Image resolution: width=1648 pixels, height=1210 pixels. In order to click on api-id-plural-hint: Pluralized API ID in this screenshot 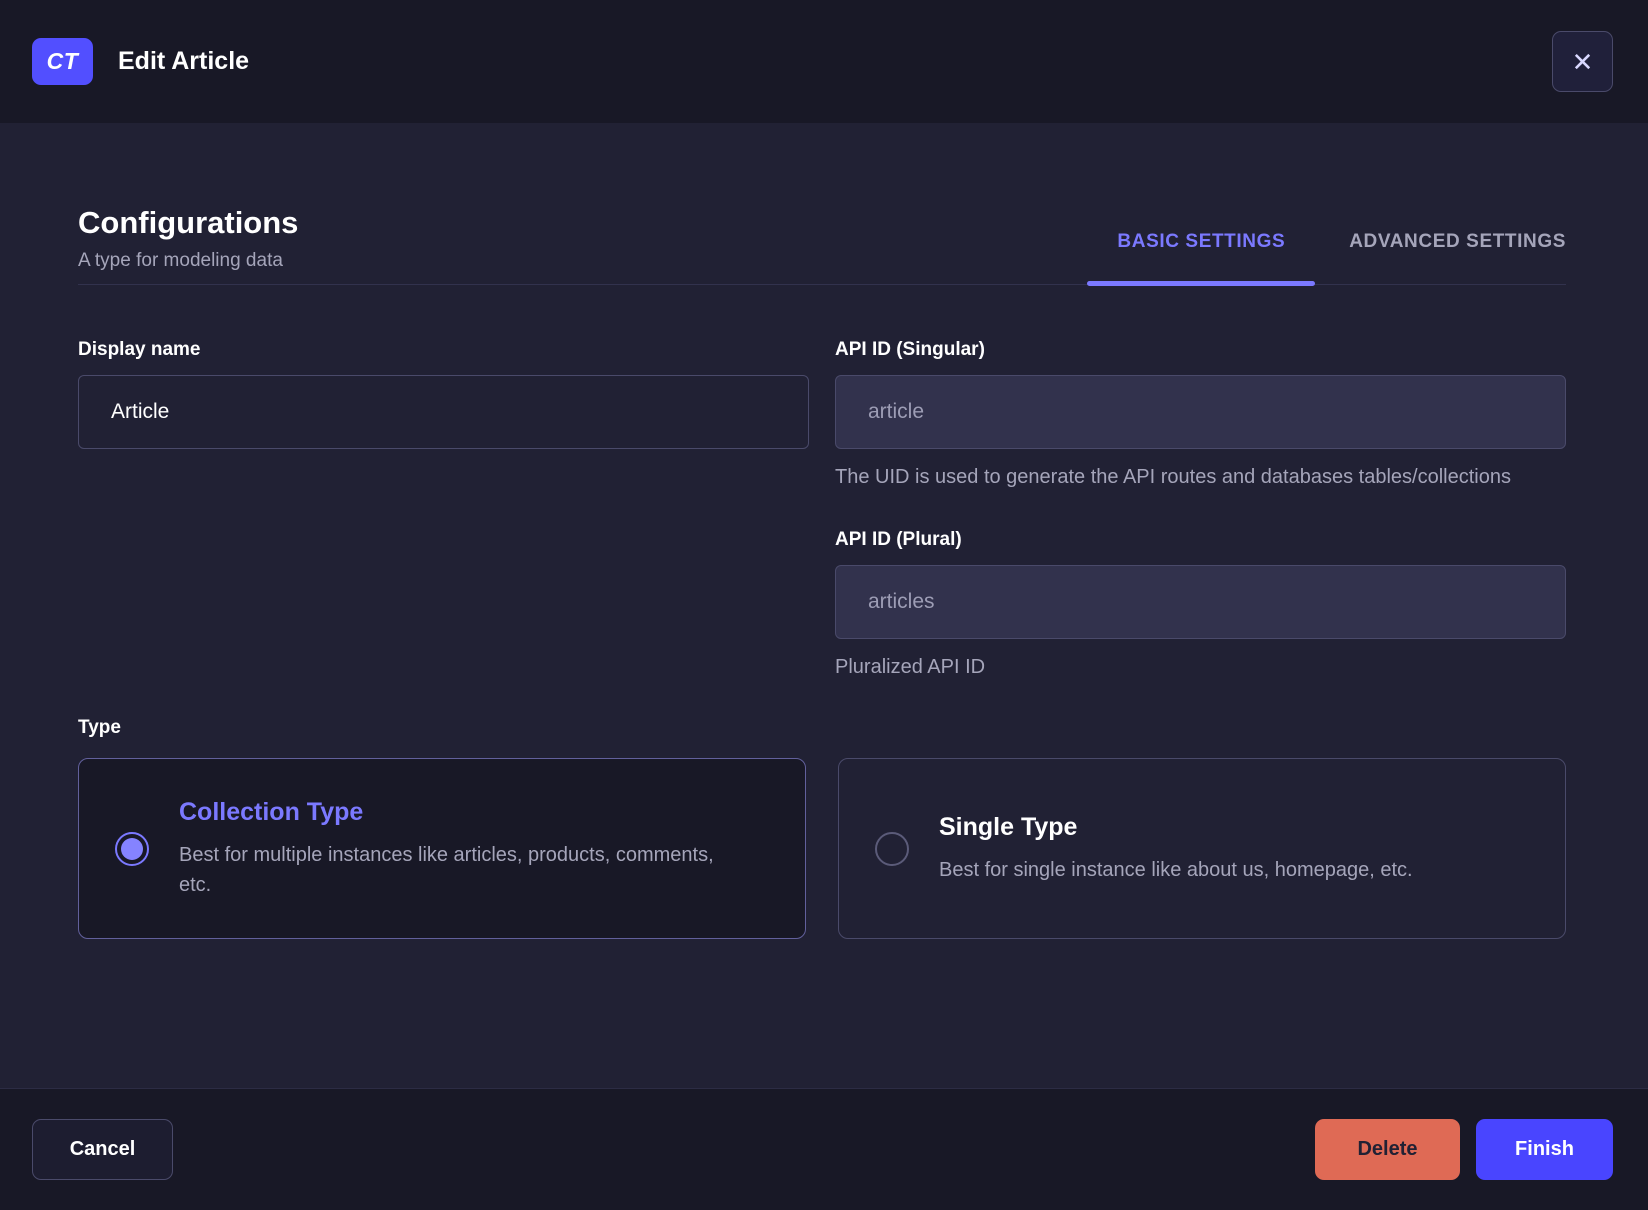, I will do `click(910, 667)`.